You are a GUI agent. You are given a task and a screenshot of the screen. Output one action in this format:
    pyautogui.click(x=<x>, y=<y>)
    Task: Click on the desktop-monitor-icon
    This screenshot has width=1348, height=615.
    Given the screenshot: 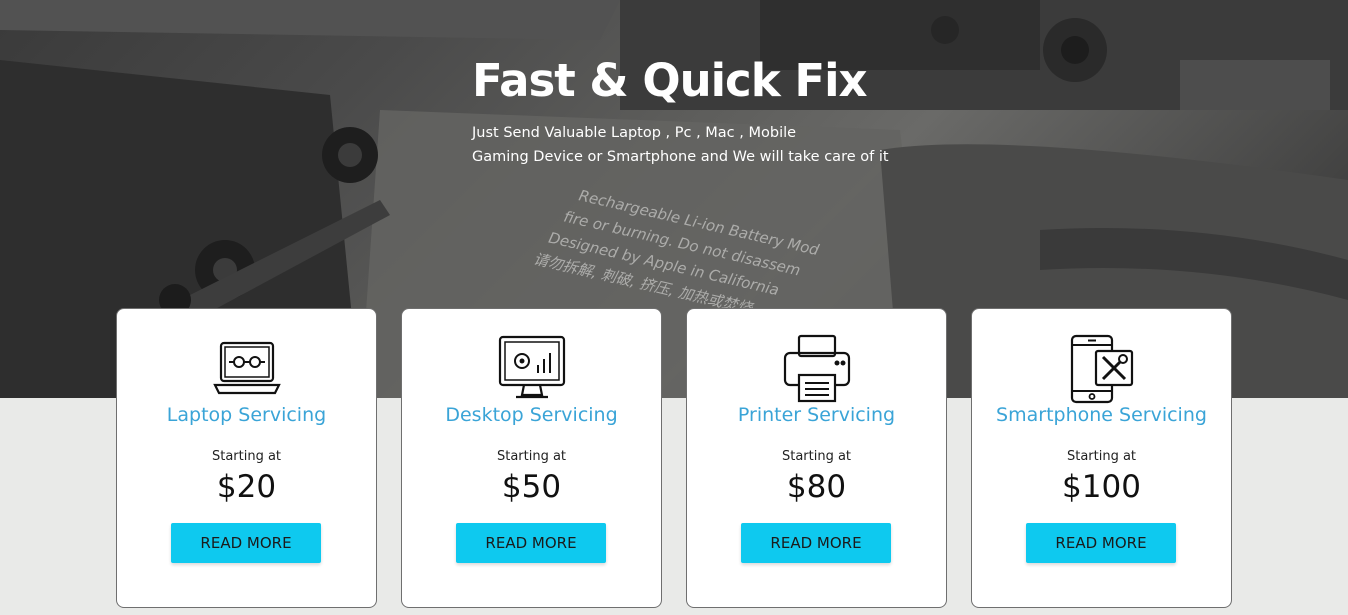 What is the action you would take?
    pyautogui.click(x=531, y=367)
    